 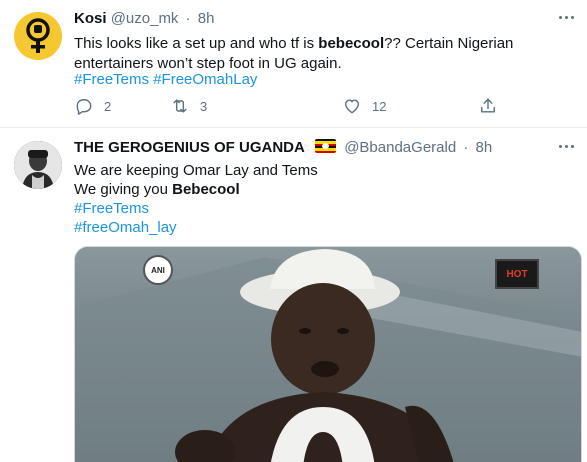 I want to click on share-icon, so click(x=488, y=105).